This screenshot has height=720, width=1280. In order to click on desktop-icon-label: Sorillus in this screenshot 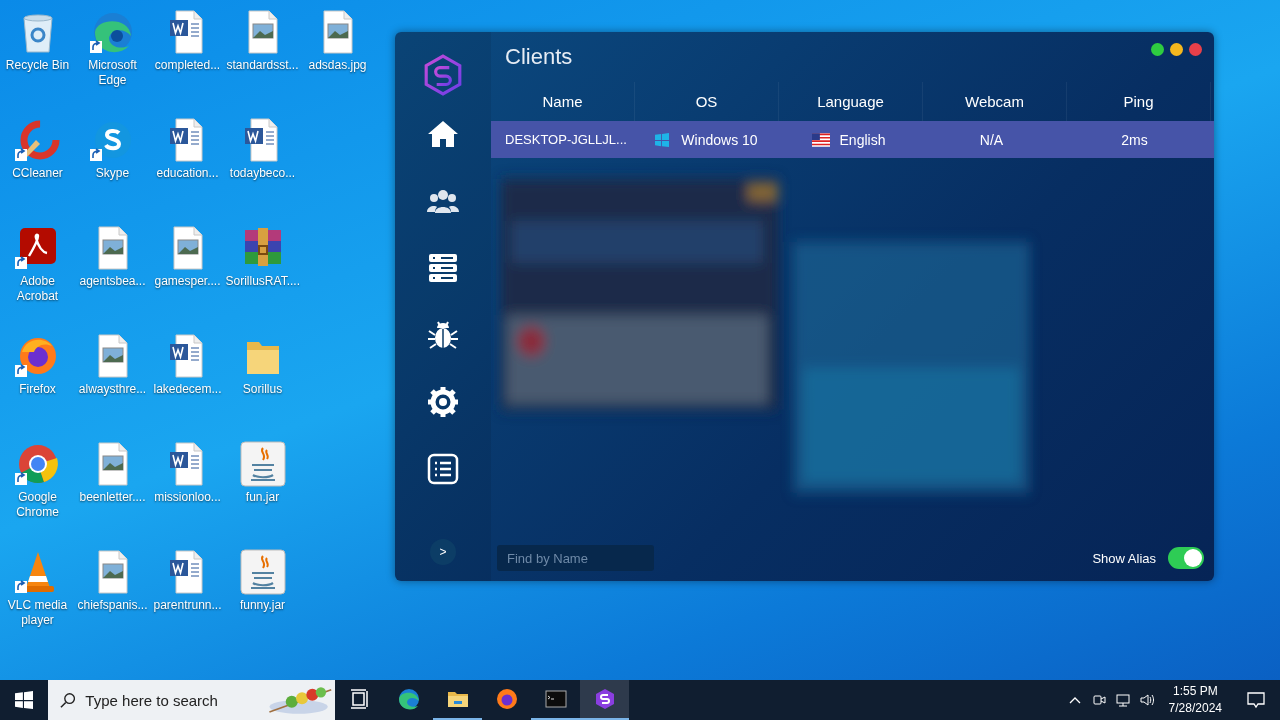, I will do `click(262, 389)`.